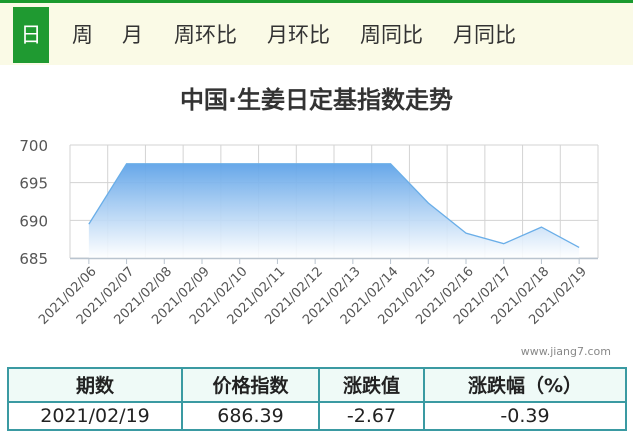  What do you see at coordinates (33, 221) in the screenshot?
I see `y-tick-label: 690` at bounding box center [33, 221].